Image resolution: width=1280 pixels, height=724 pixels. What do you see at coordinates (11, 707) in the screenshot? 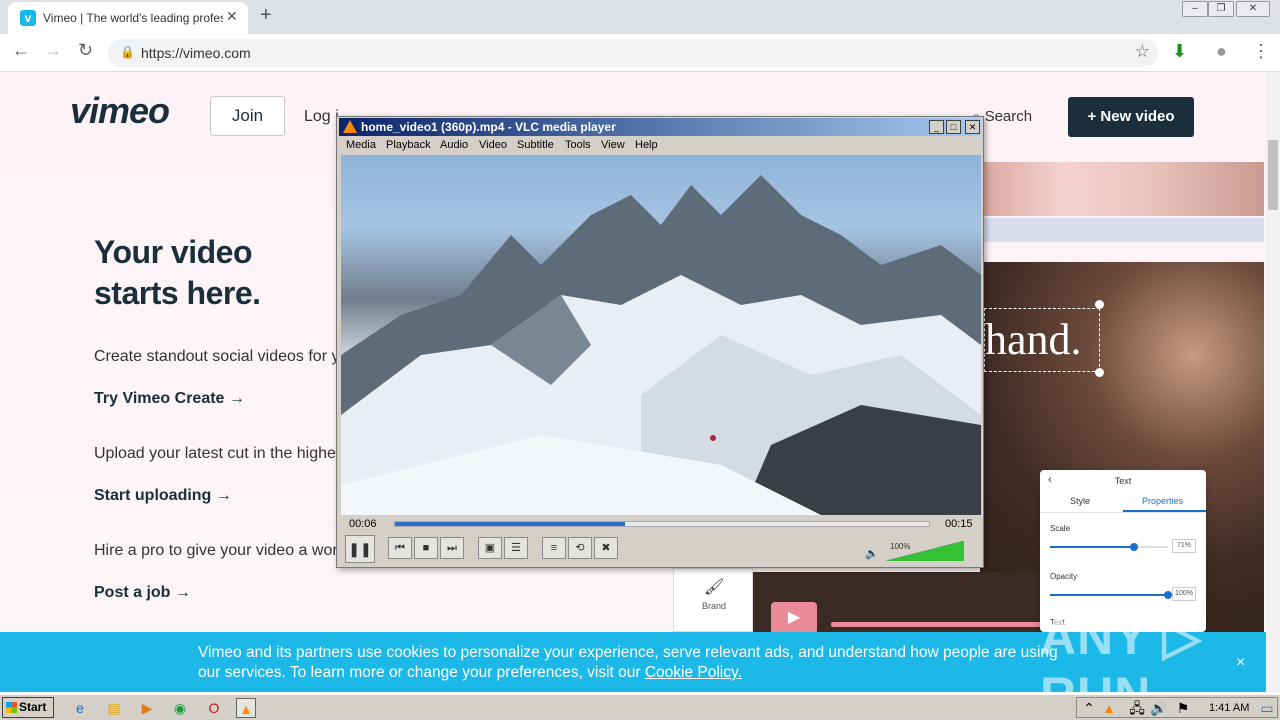
I see `windows-logo-icon` at bounding box center [11, 707].